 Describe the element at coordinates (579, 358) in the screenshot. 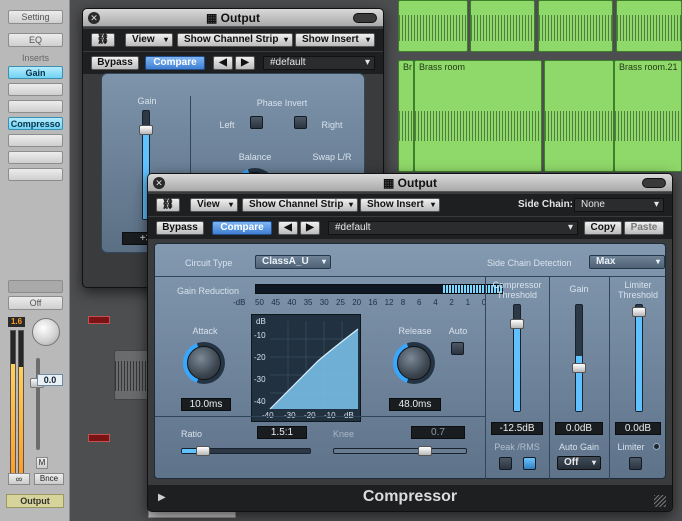

I see `makeup-gain-fader` at that location.